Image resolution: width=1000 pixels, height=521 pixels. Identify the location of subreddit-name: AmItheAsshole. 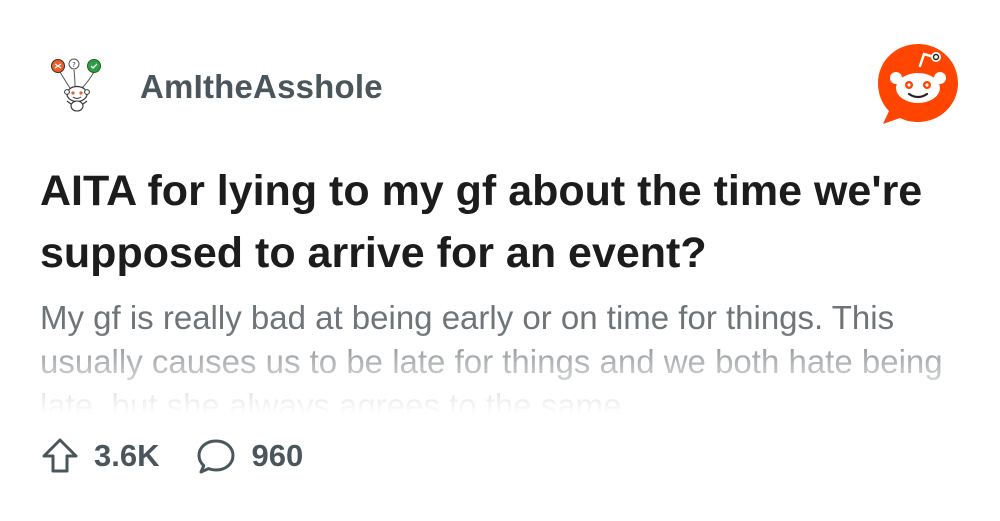
(261, 87).